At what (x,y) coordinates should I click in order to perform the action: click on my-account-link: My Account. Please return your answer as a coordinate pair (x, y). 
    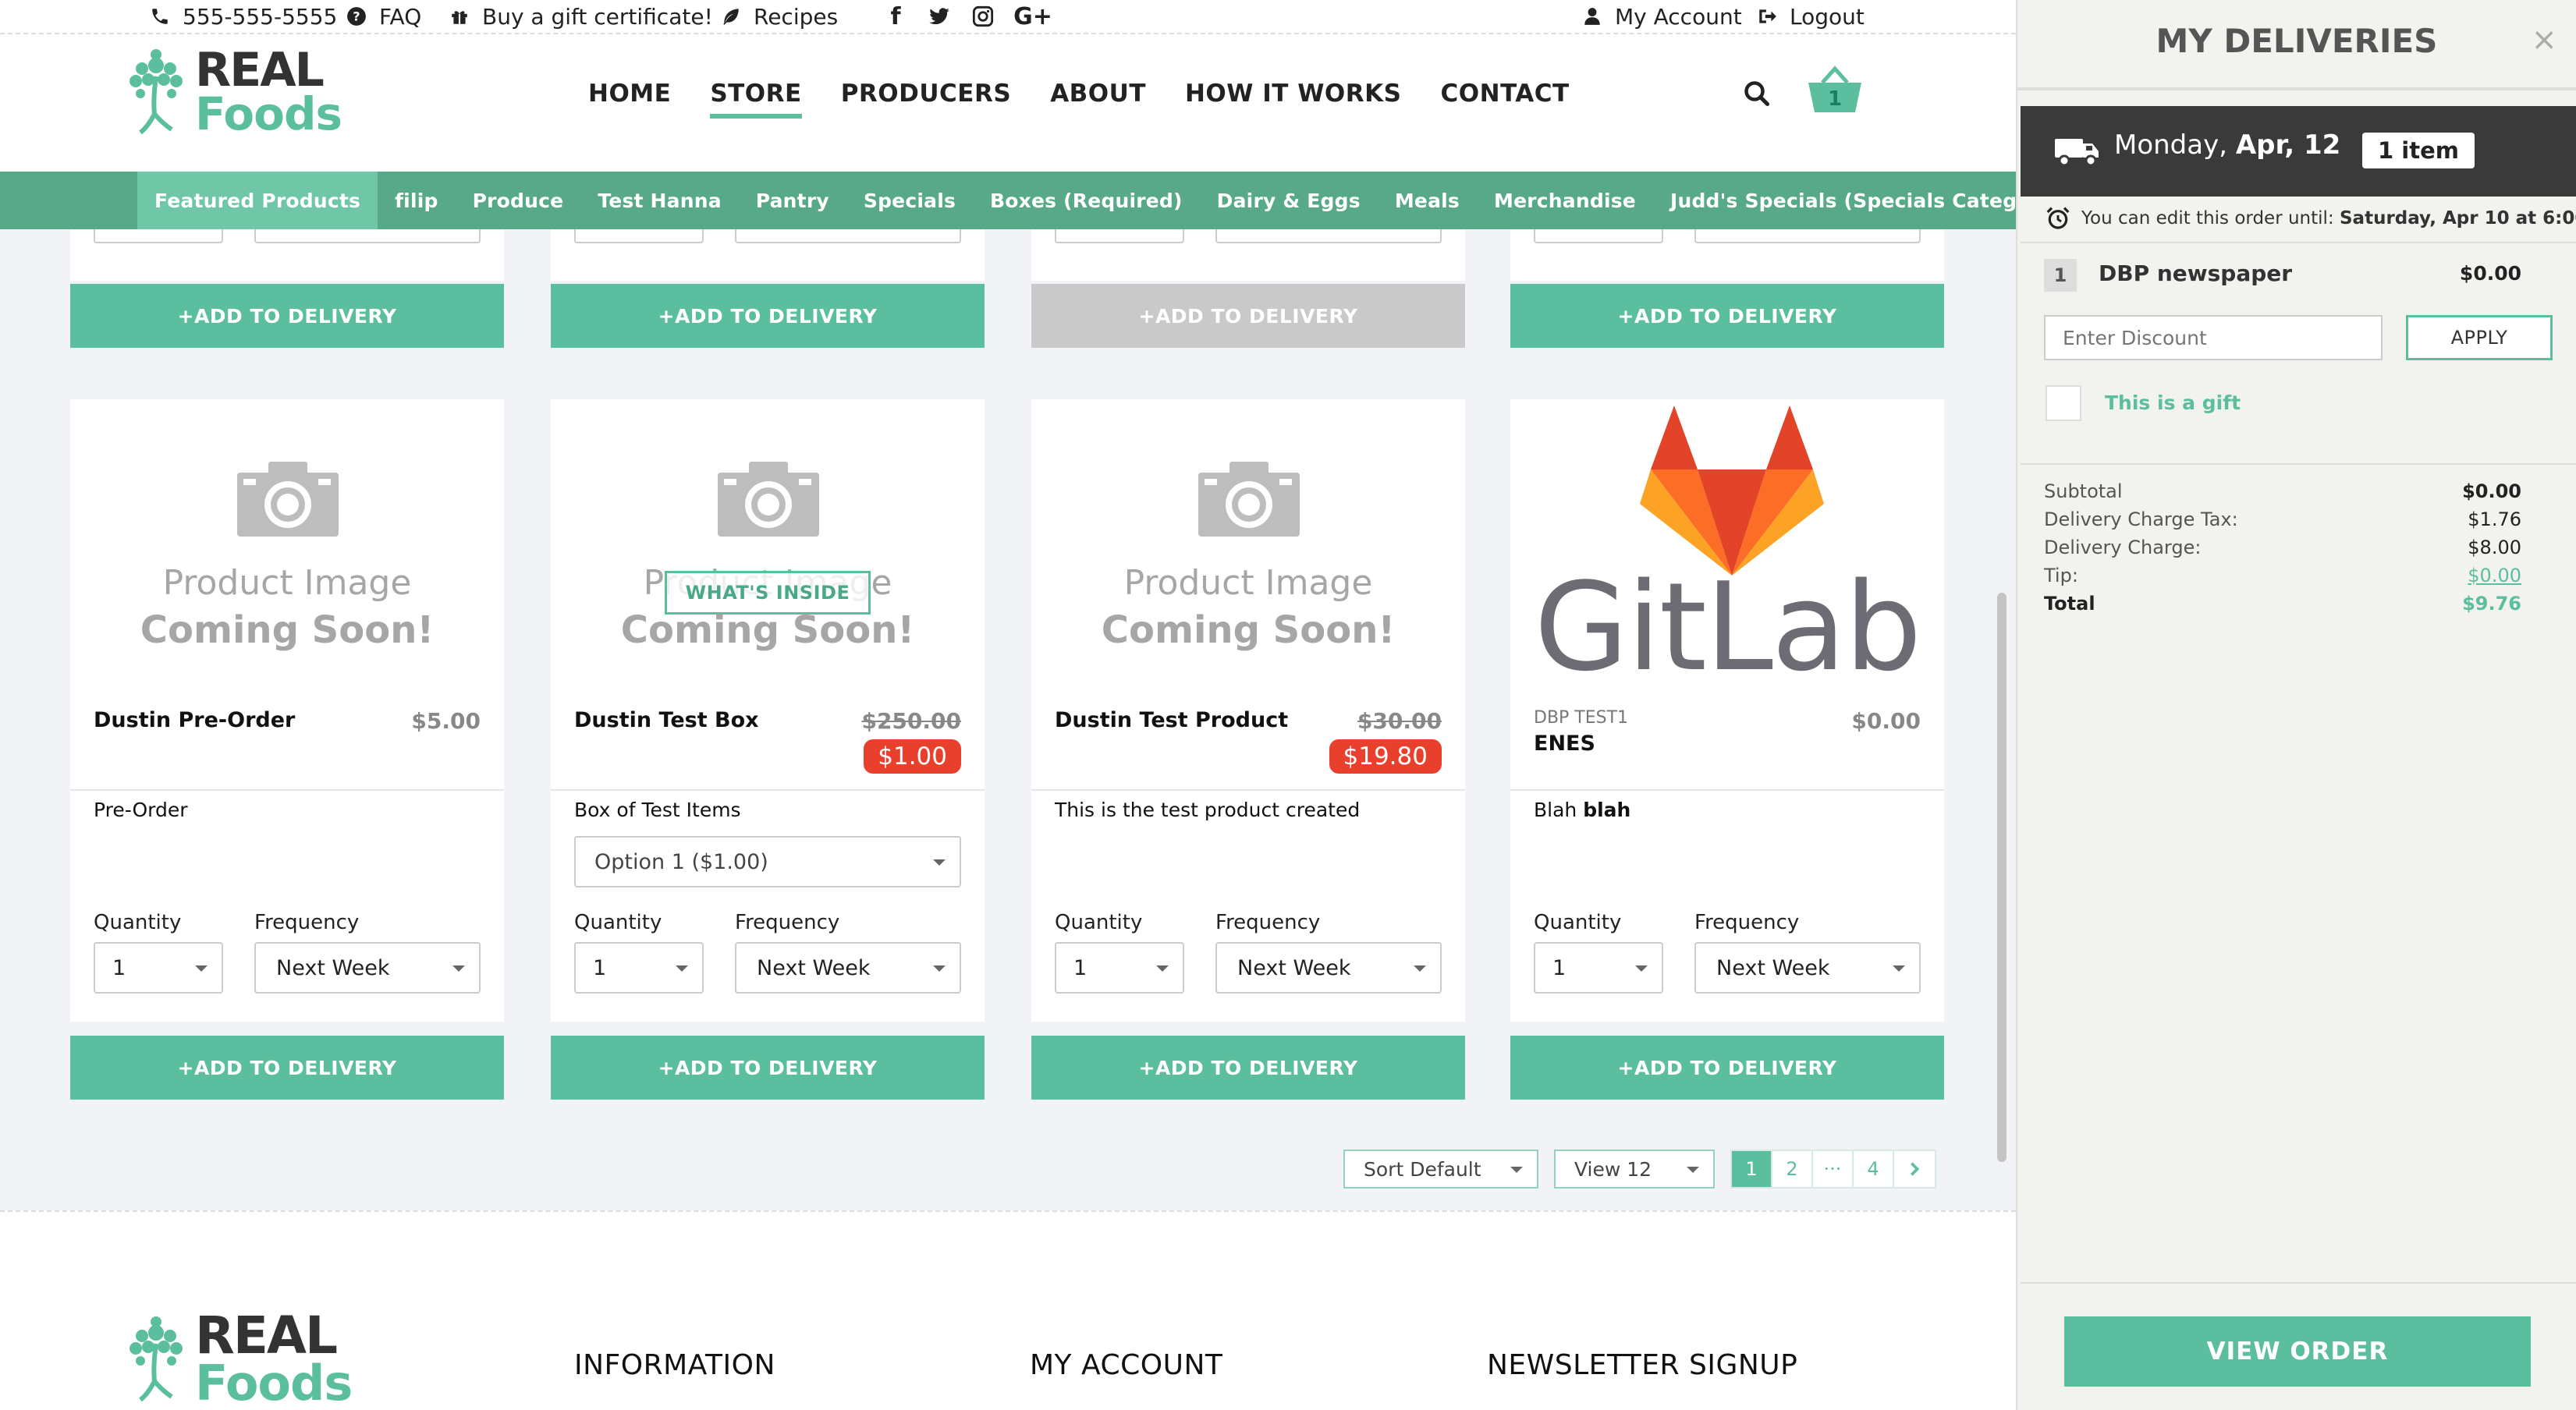
    Looking at the image, I should click on (1662, 16).